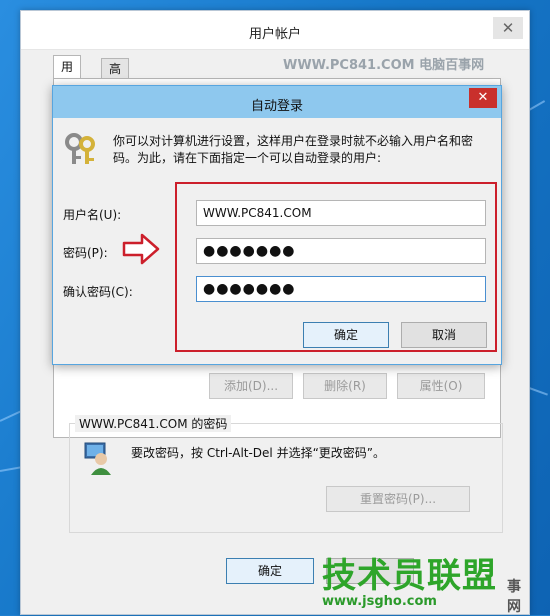  I want to click on tab-advanced: 高级, so click(115, 77).